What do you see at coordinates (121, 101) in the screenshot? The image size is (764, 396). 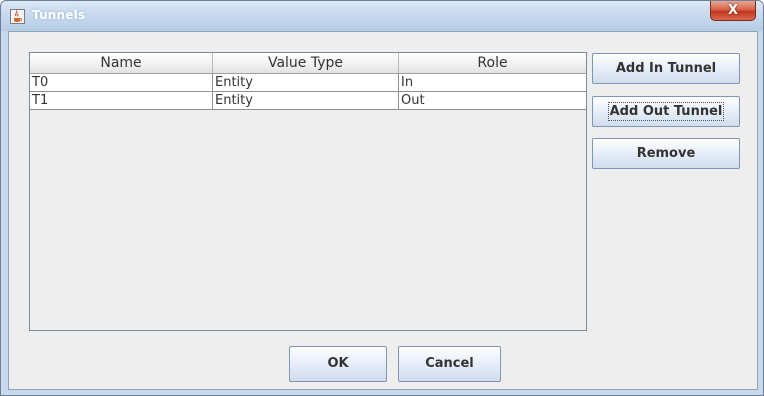 I see `cell-name: T1` at bounding box center [121, 101].